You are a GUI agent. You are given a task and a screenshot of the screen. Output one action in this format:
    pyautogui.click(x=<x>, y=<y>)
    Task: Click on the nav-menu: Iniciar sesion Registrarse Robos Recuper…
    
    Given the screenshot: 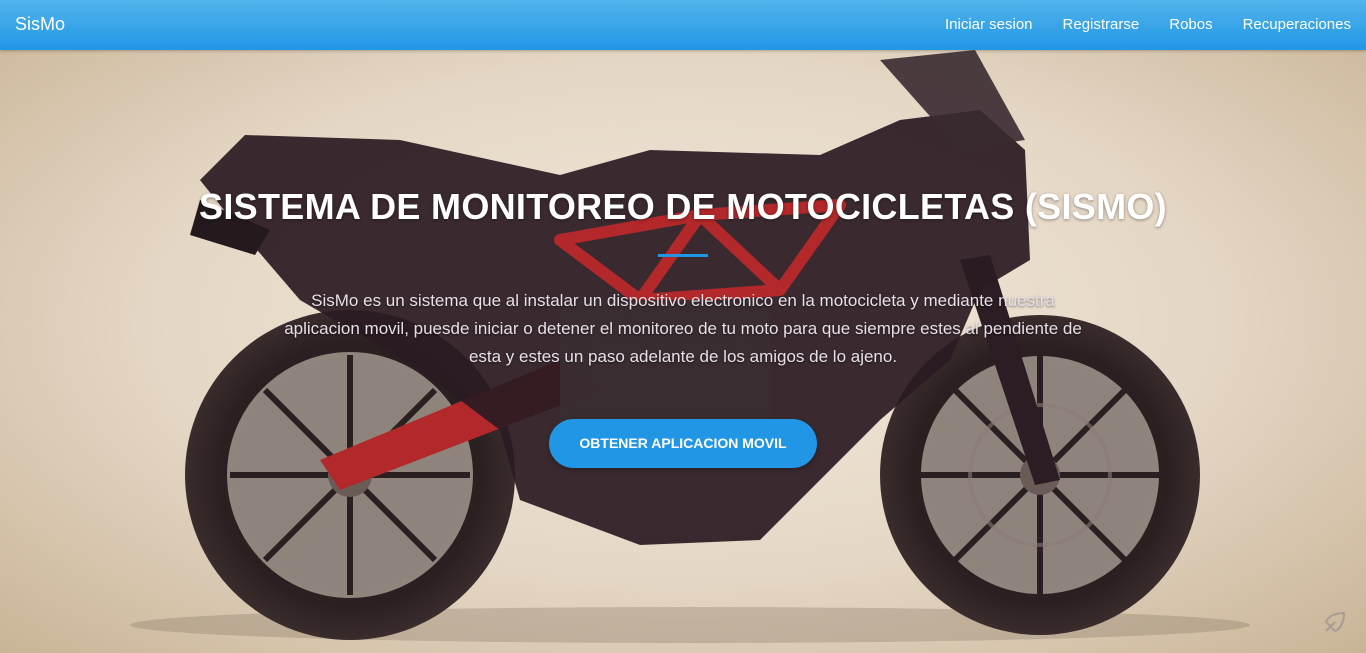 What is the action you would take?
    pyautogui.click(x=1133, y=25)
    